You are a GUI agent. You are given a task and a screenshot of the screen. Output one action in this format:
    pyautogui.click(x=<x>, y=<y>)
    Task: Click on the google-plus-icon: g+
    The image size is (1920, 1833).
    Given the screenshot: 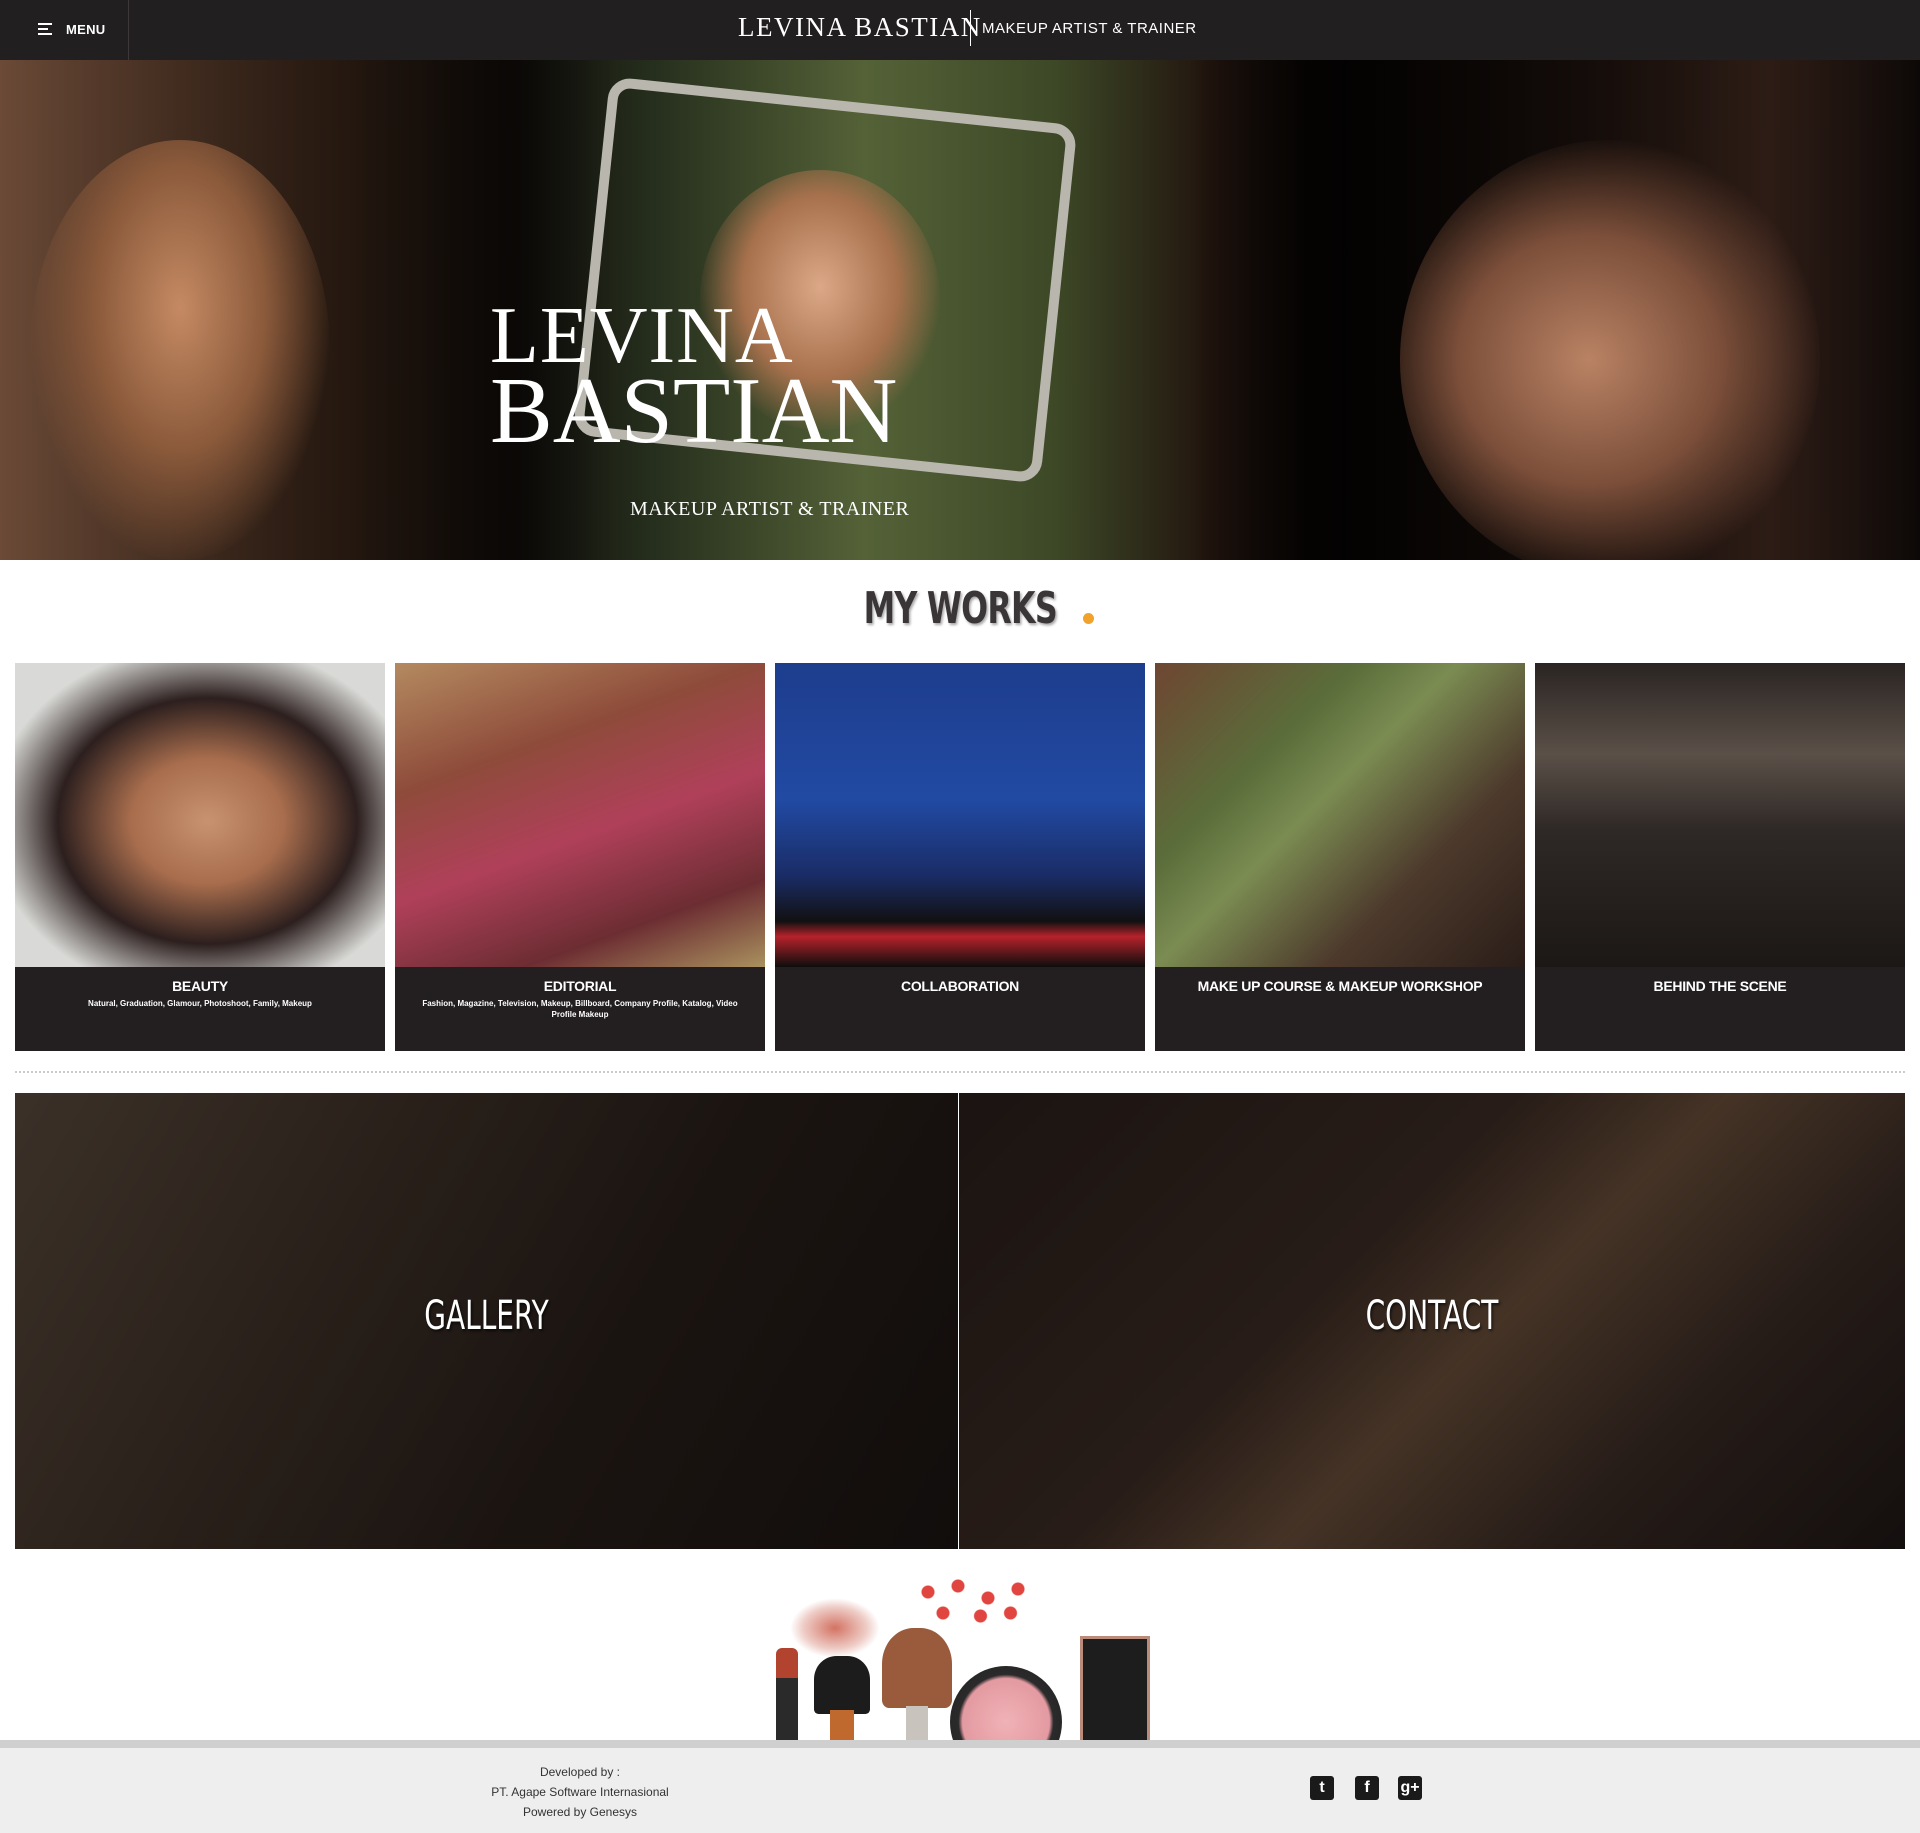 What is the action you would take?
    pyautogui.click(x=1410, y=1788)
    